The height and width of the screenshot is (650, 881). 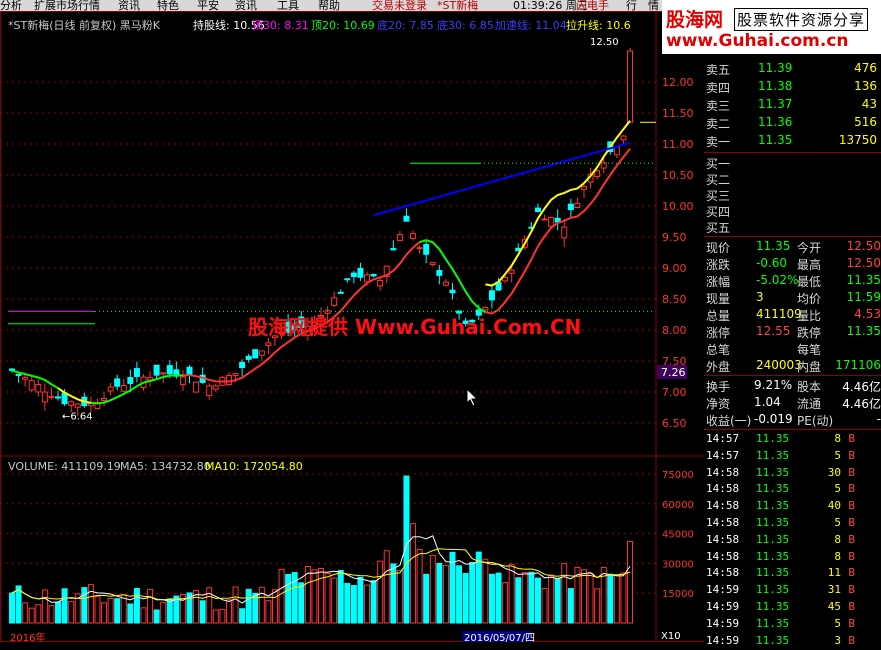 What do you see at coordinates (592, 5) in the screenshot?
I see `flash-order-button: 闪电手` at bounding box center [592, 5].